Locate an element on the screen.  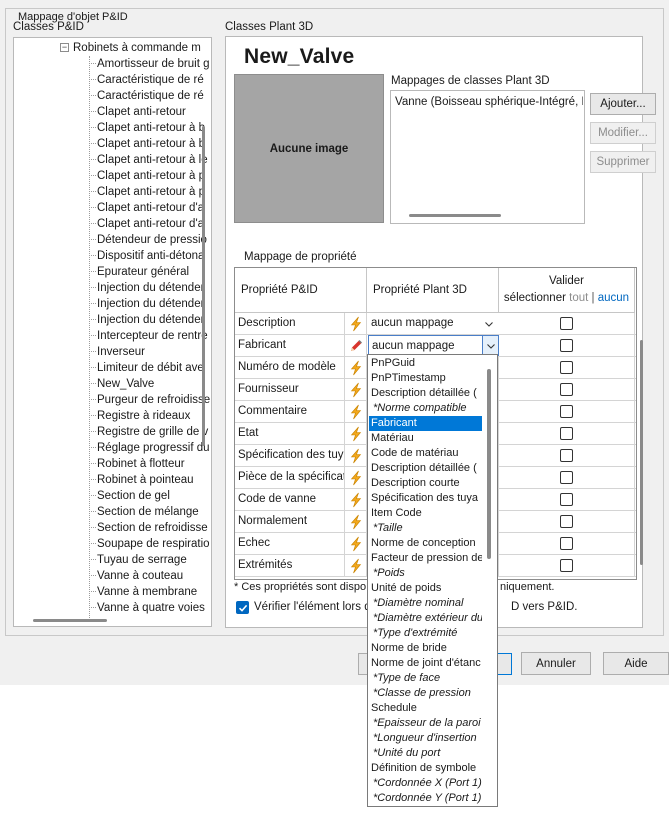
pid-property-name: Pièce de la spécificat is located at coordinates (290, 477).